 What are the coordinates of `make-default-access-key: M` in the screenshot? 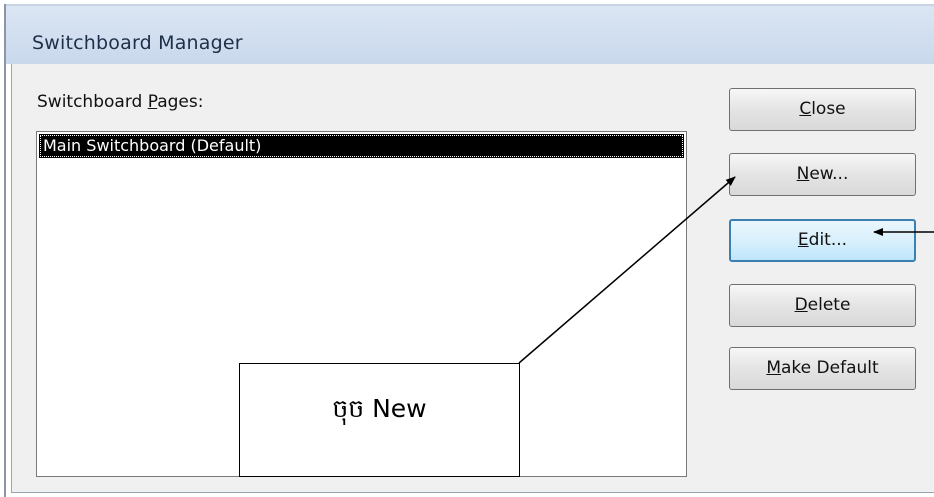 It's located at (774, 368).